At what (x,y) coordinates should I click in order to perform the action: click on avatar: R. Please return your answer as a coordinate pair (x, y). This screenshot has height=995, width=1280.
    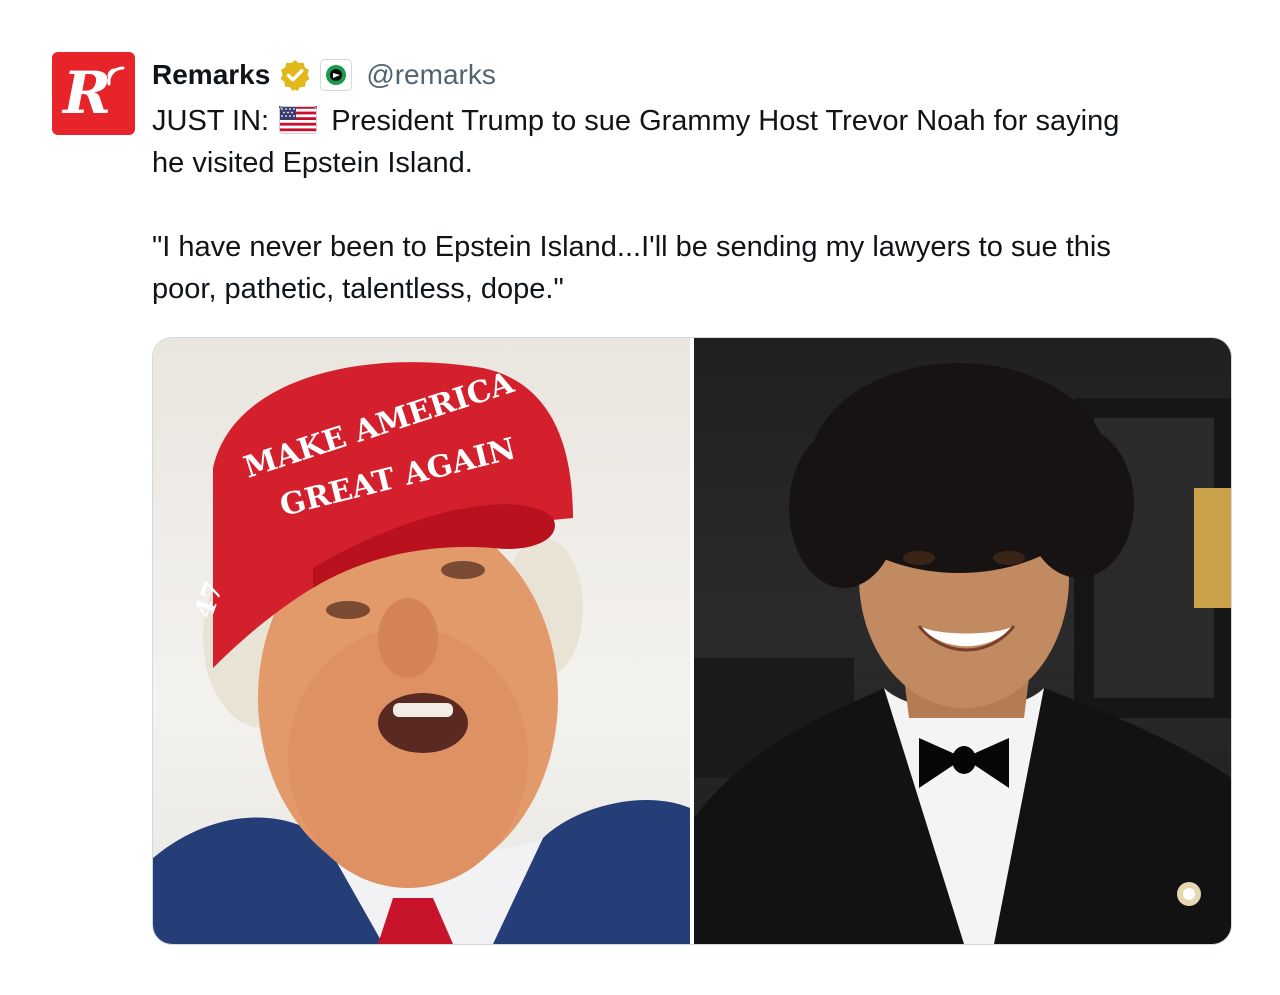
    Looking at the image, I should click on (93, 93).